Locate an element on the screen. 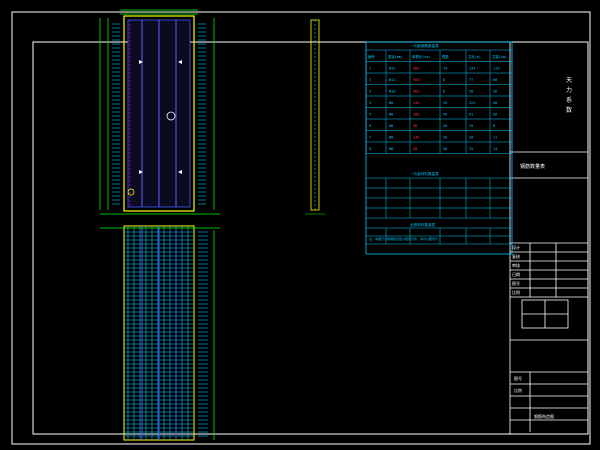 The height and width of the screenshot is (450, 600). scale-label: 比例 is located at coordinates (518, 390).